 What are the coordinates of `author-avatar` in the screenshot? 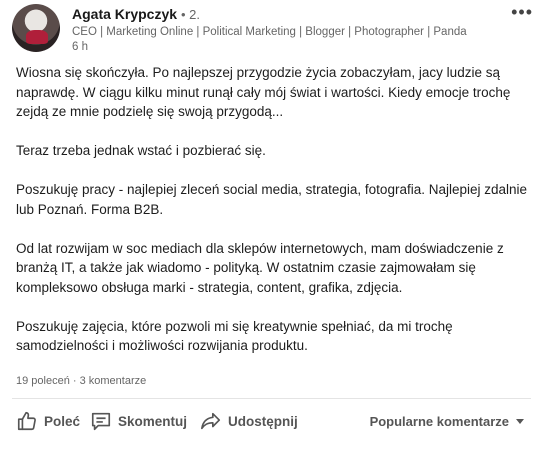 It's located at (36, 28).